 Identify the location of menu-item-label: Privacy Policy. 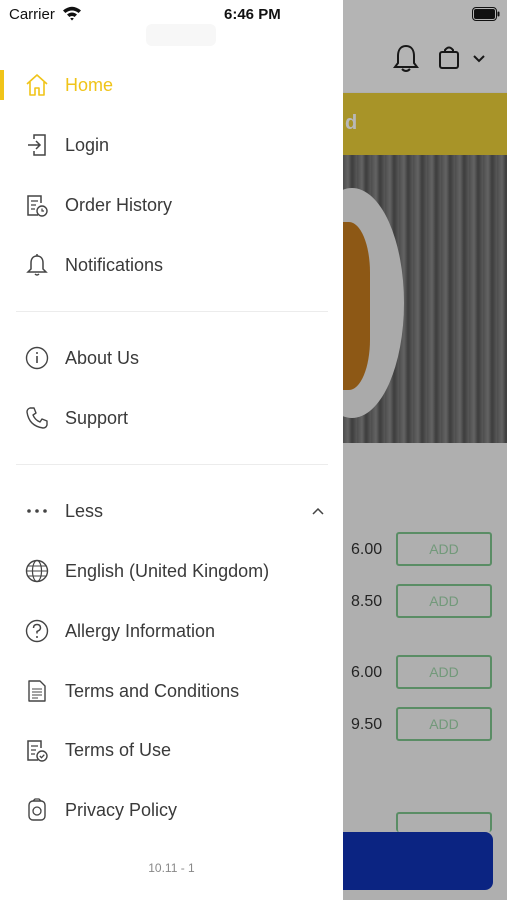
(121, 809).